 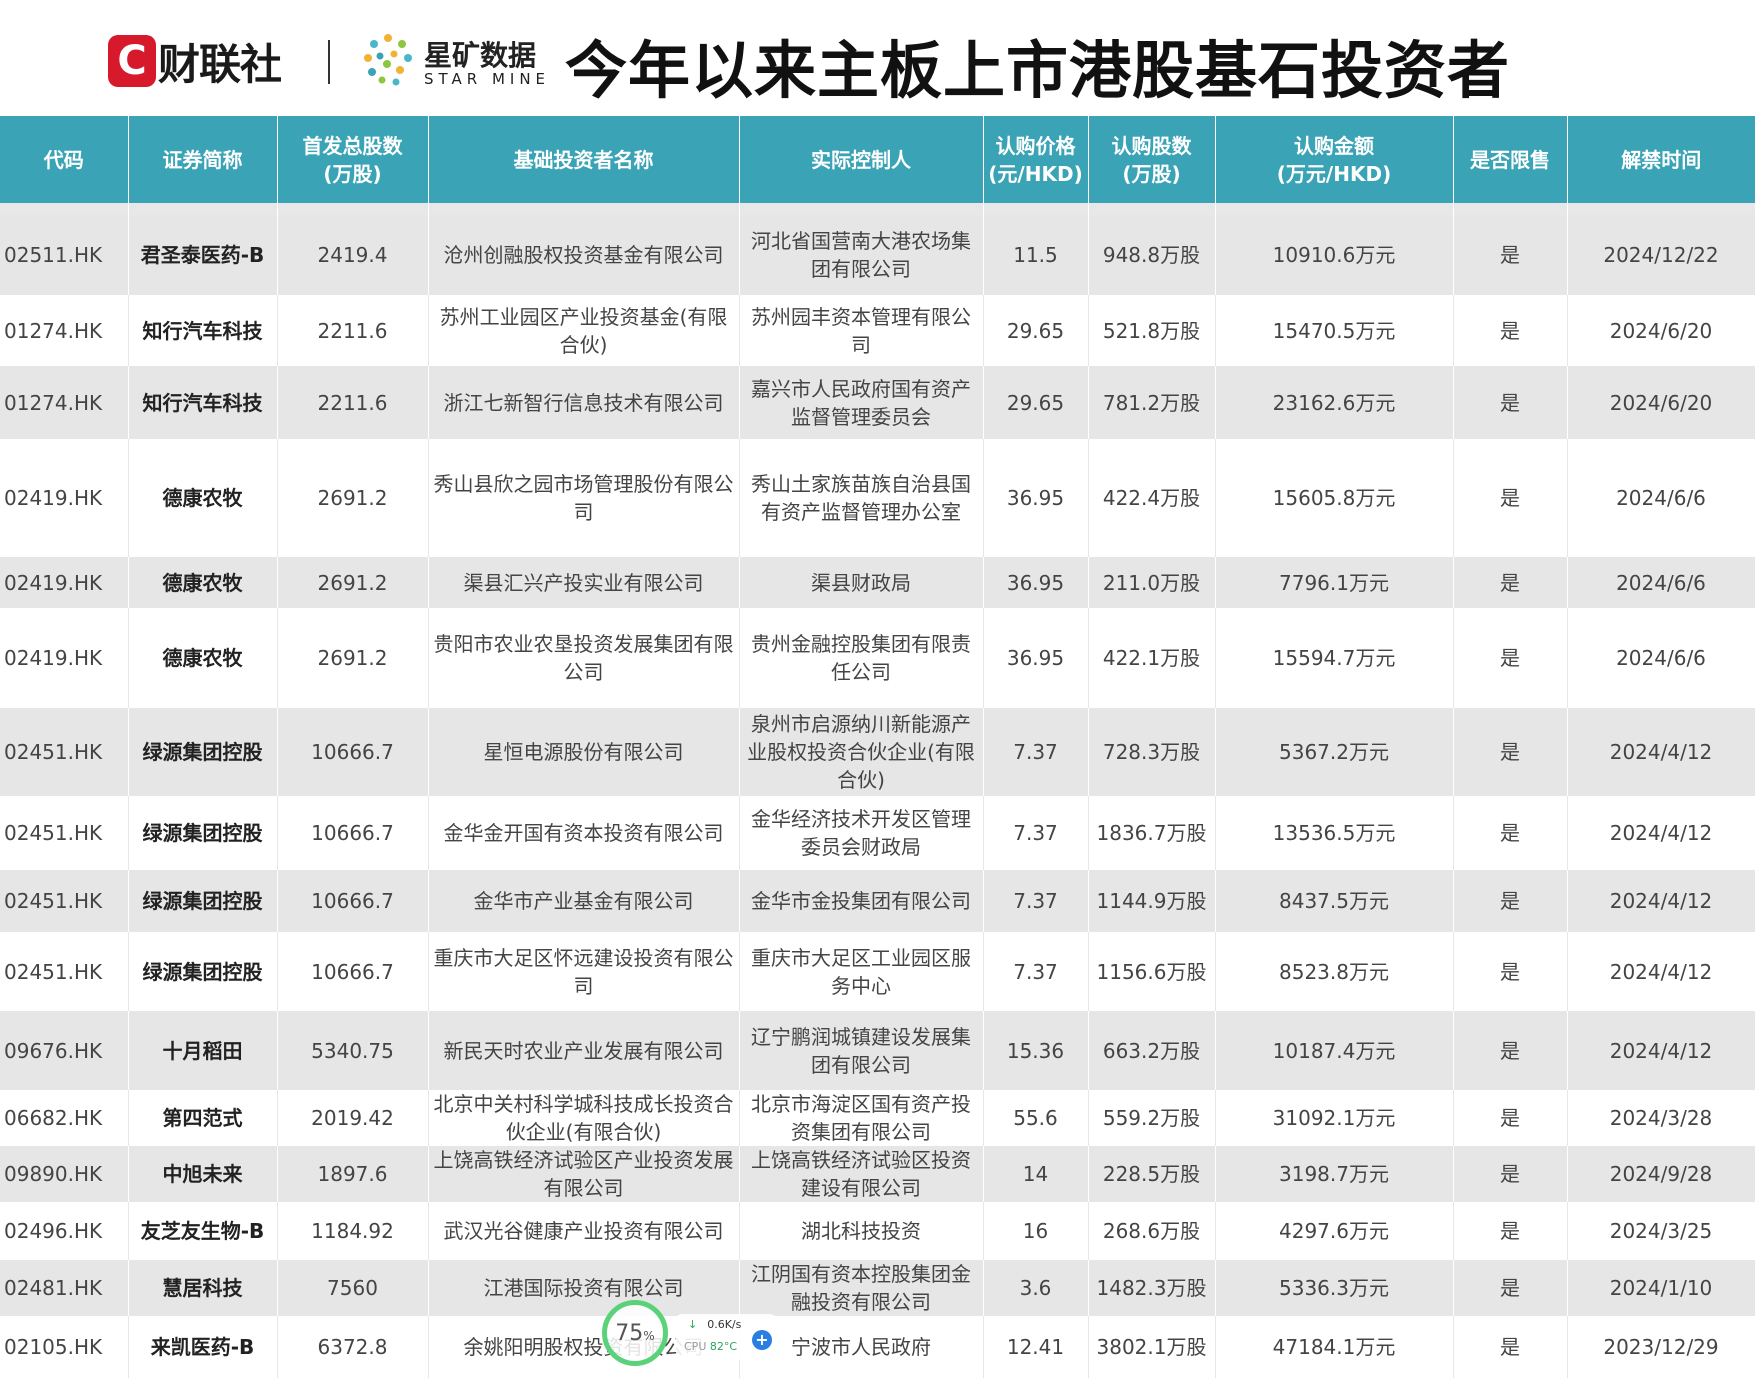 What do you see at coordinates (203, 159) in the screenshot?
I see `header-short-name: 证券简称` at bounding box center [203, 159].